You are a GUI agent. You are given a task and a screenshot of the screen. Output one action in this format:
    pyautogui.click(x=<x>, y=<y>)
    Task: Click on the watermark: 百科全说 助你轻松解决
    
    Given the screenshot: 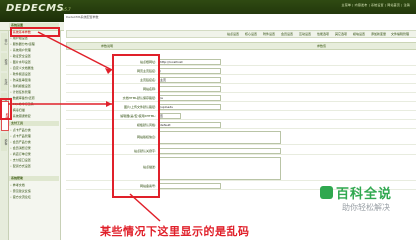 What is the action you would take?
    pyautogui.click(x=366, y=203)
    